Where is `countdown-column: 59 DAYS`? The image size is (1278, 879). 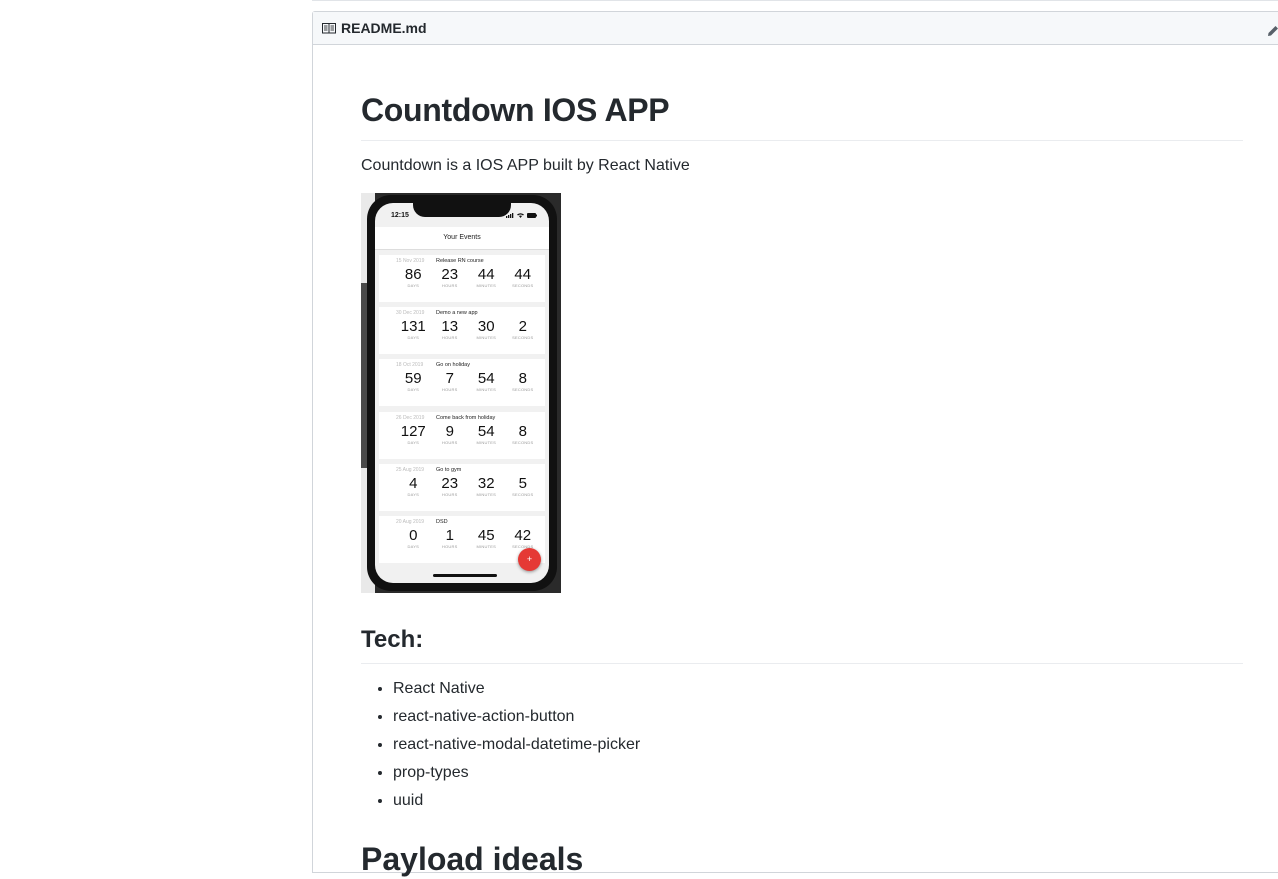
countdown-column: 59 DAYS is located at coordinates (413, 381).